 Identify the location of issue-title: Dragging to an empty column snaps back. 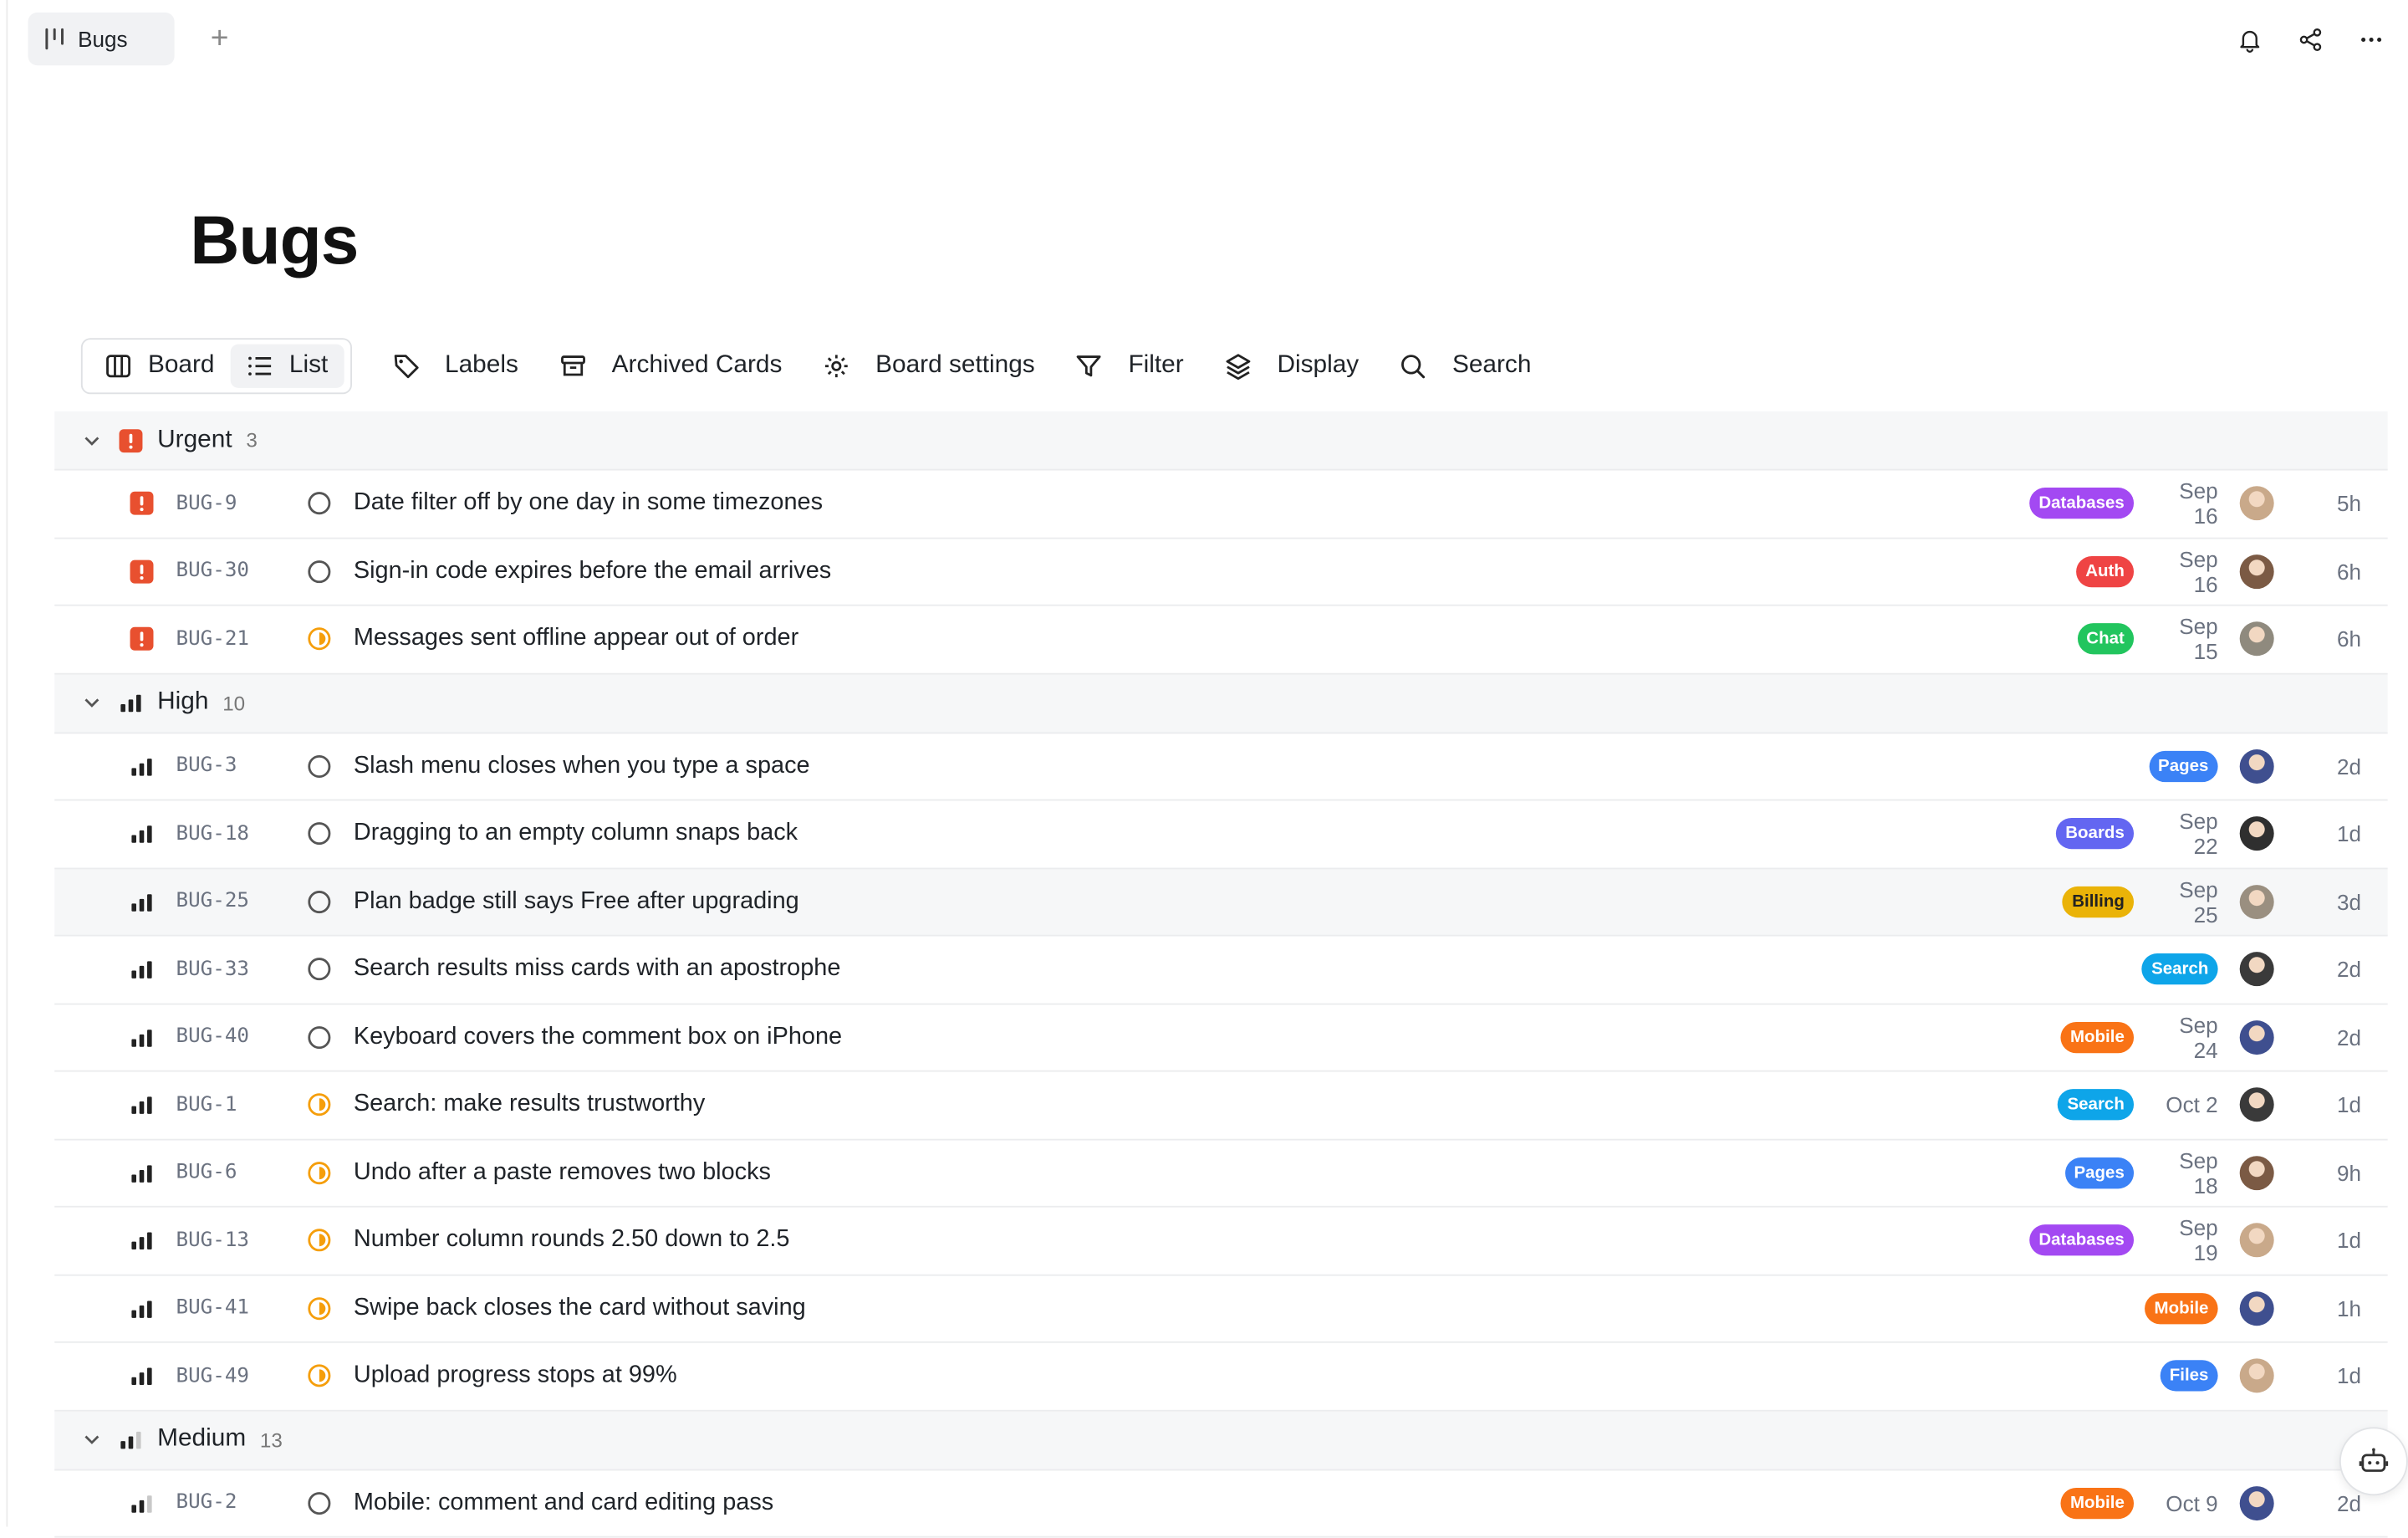
(576, 834).